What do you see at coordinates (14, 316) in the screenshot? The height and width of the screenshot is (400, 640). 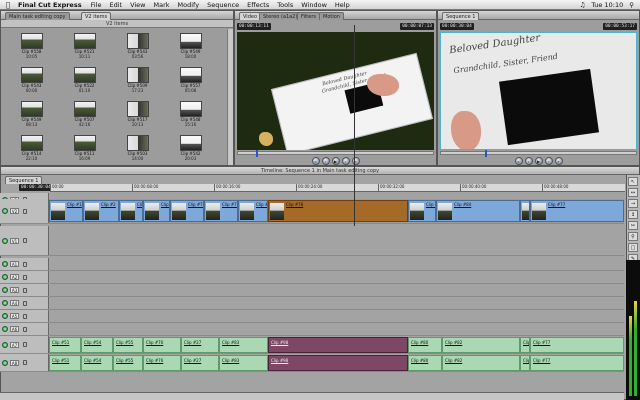 I see `track-label: A5` at bounding box center [14, 316].